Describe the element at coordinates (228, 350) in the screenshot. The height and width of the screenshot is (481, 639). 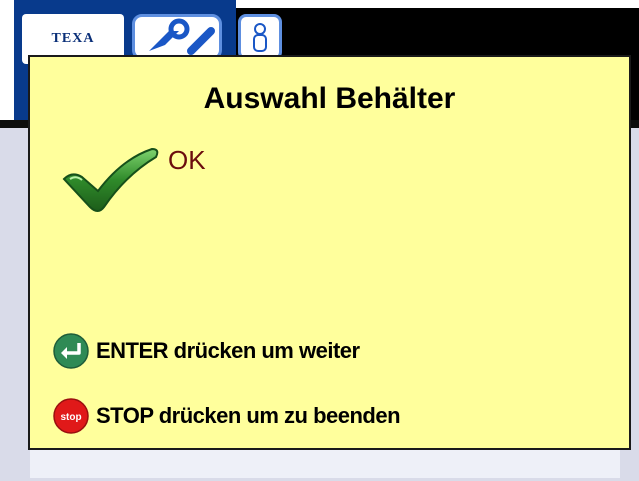
I see `enter-hint-text: ENTER drücken um weiter` at that location.